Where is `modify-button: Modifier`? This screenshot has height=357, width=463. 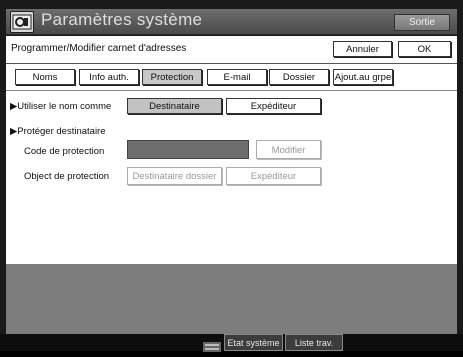 modify-button: Modifier is located at coordinates (288, 149).